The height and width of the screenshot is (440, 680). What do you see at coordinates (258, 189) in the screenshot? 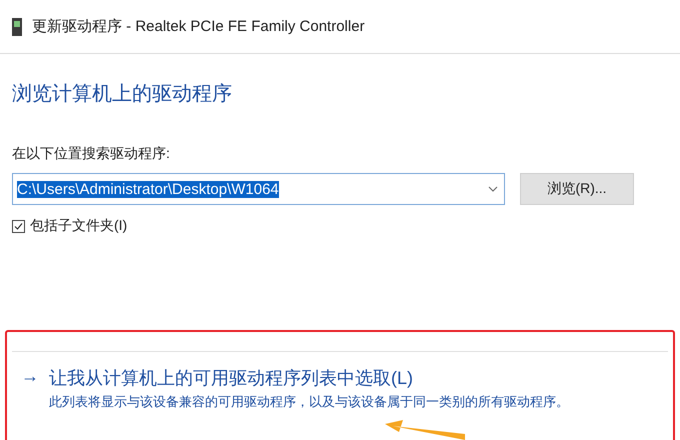
I see `path-combo-field: C:\Users\Administrator\Desktop\W1064` at bounding box center [258, 189].